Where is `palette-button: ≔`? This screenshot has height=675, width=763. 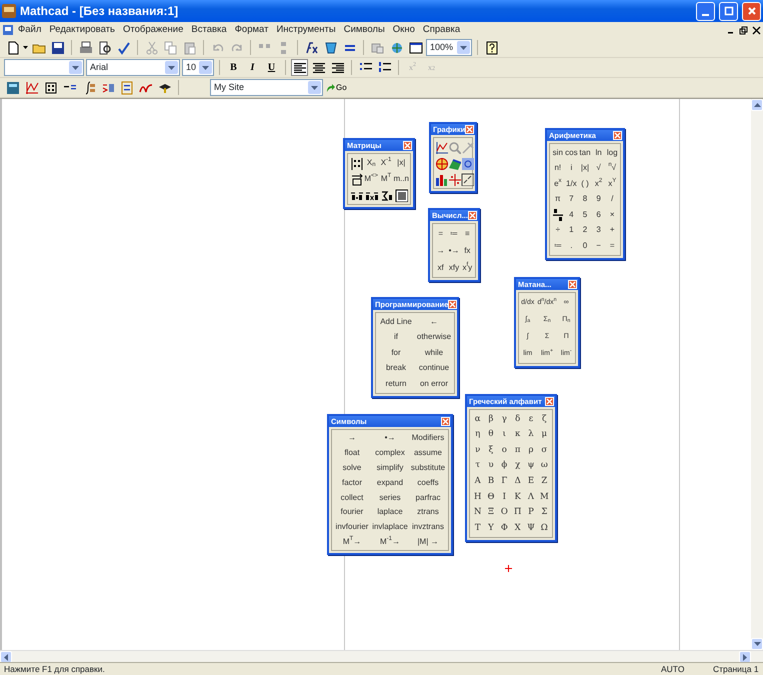
palette-button: ≔ is located at coordinates (558, 246).